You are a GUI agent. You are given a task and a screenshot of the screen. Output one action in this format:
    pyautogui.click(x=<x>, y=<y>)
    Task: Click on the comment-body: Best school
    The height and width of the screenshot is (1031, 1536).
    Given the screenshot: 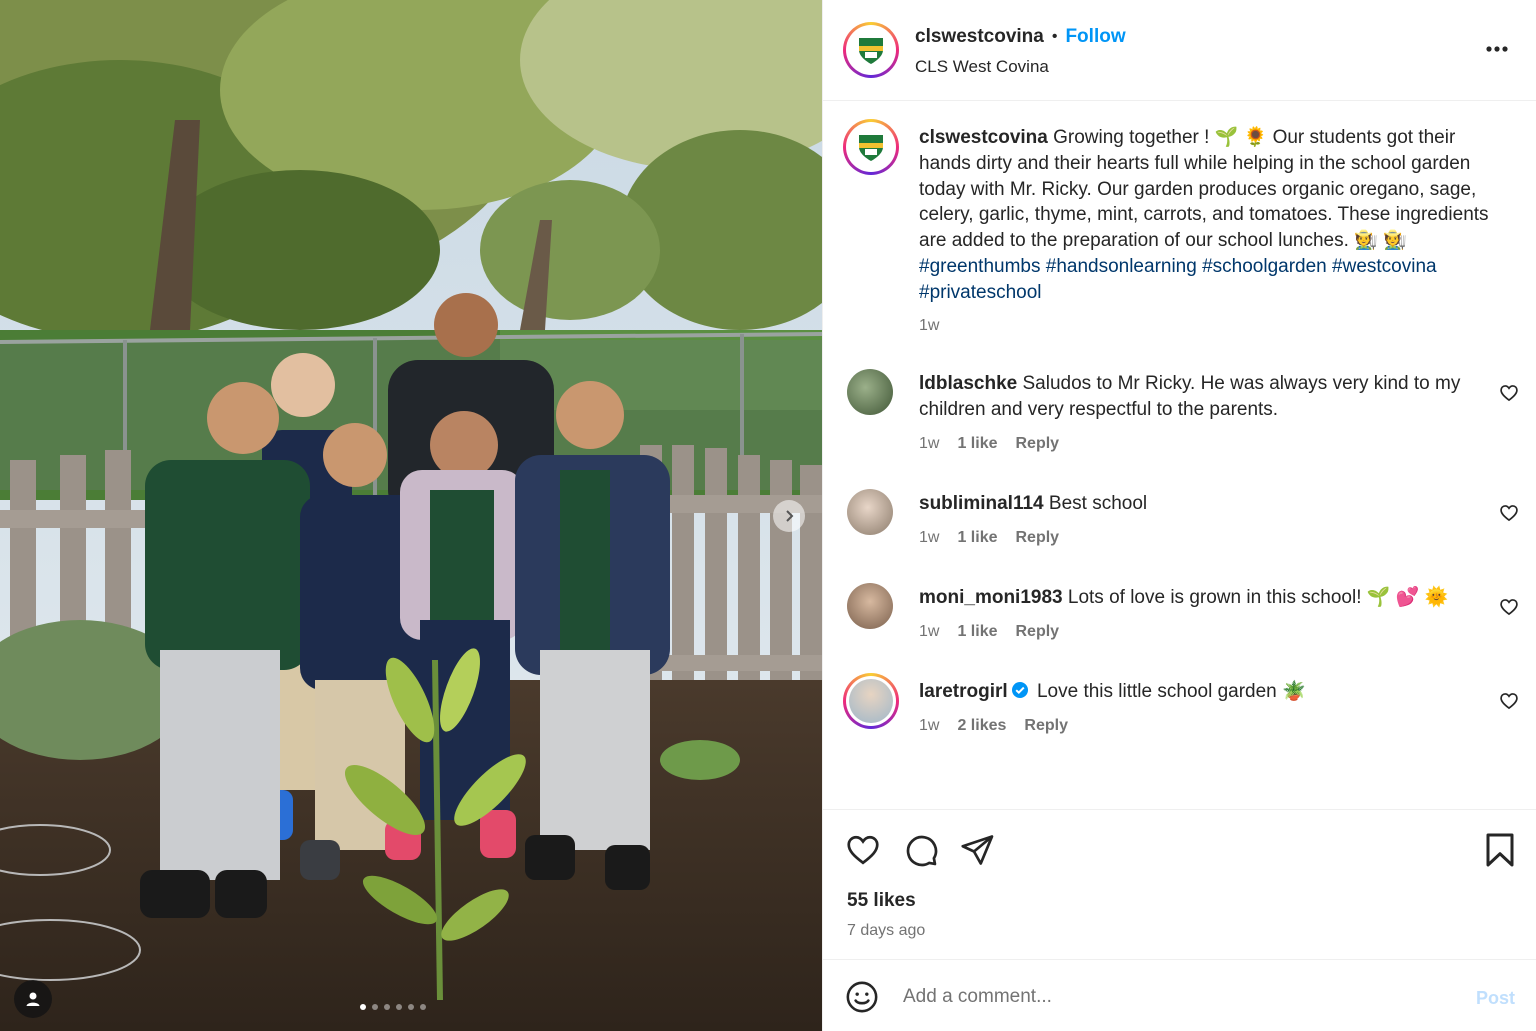 What is the action you would take?
    pyautogui.click(x=1098, y=503)
    